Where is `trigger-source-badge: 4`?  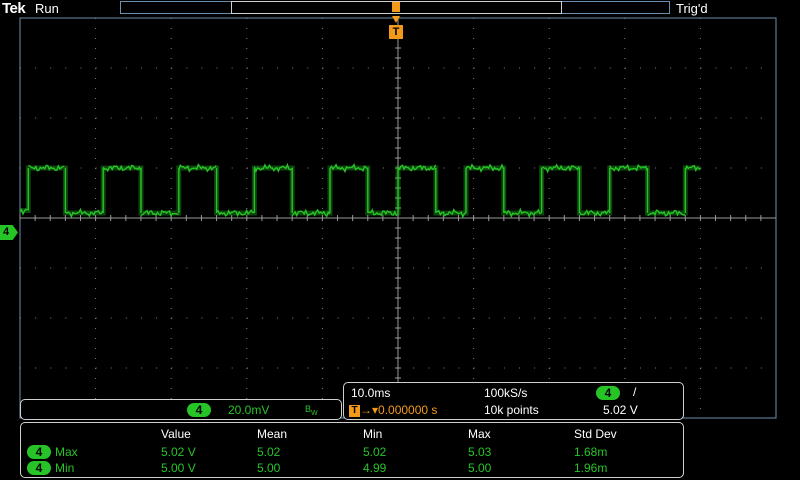
trigger-source-badge: 4 is located at coordinates (608, 393).